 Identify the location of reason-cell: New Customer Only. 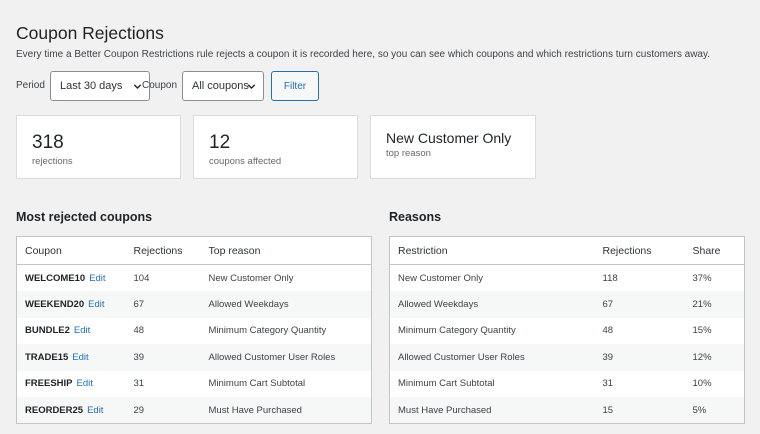
(251, 278).